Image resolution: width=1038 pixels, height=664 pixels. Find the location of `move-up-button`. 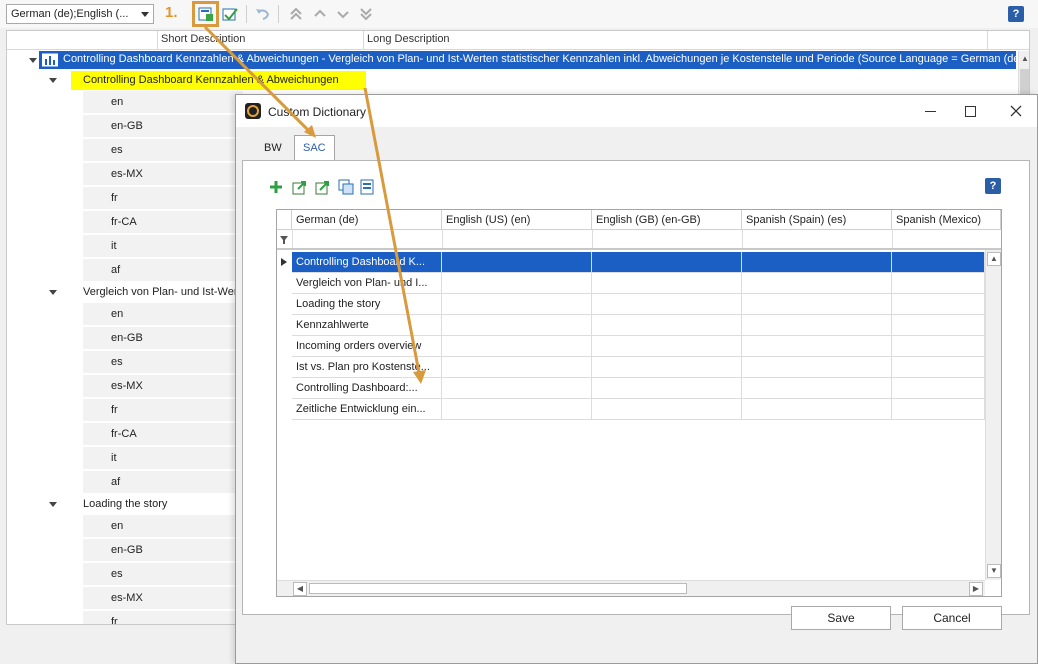

move-up-button is located at coordinates (320, 14).